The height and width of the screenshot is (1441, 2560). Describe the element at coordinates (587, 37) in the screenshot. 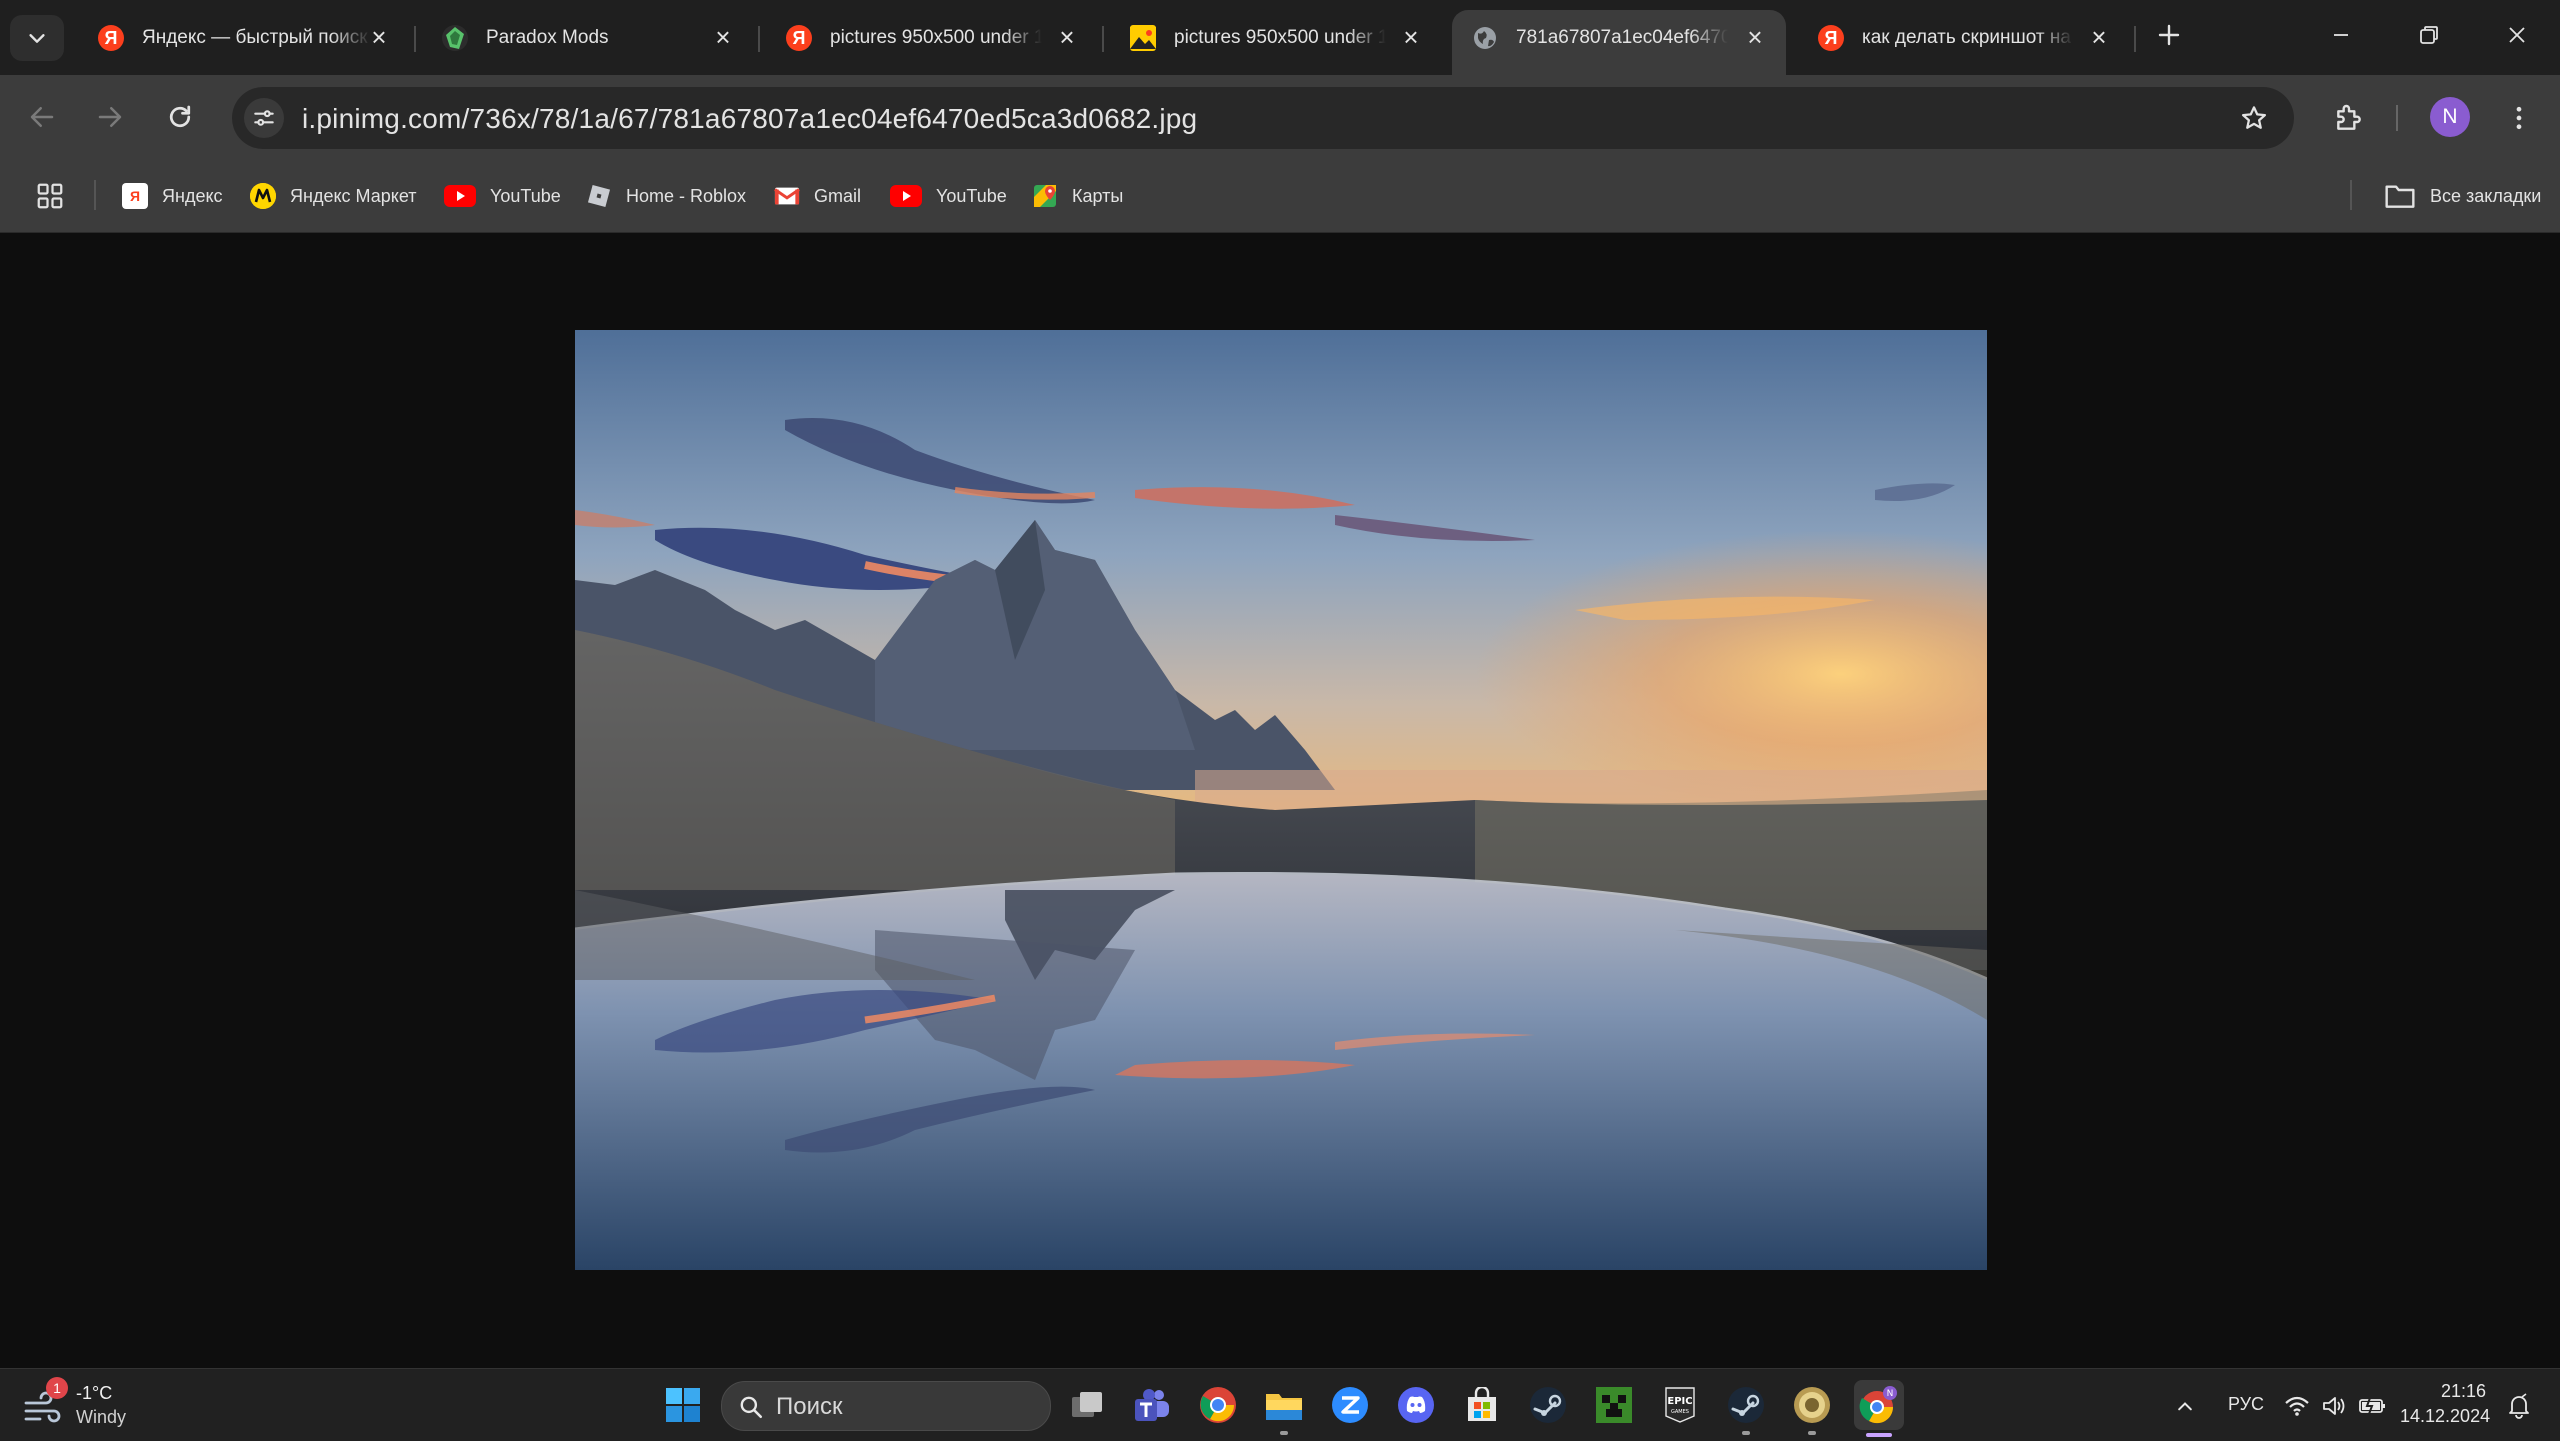

I see `tab-paradox-mods: Paradox Mods ×` at that location.